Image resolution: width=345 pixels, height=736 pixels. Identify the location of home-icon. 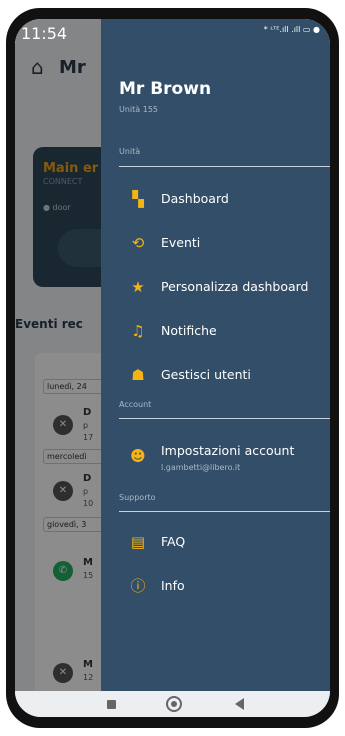
(174, 704).